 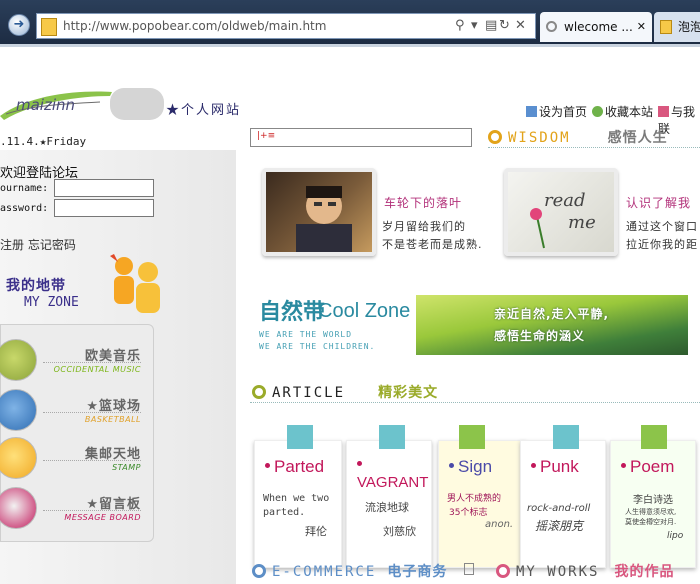 I want to click on link-label: 设为首页, so click(x=563, y=112).